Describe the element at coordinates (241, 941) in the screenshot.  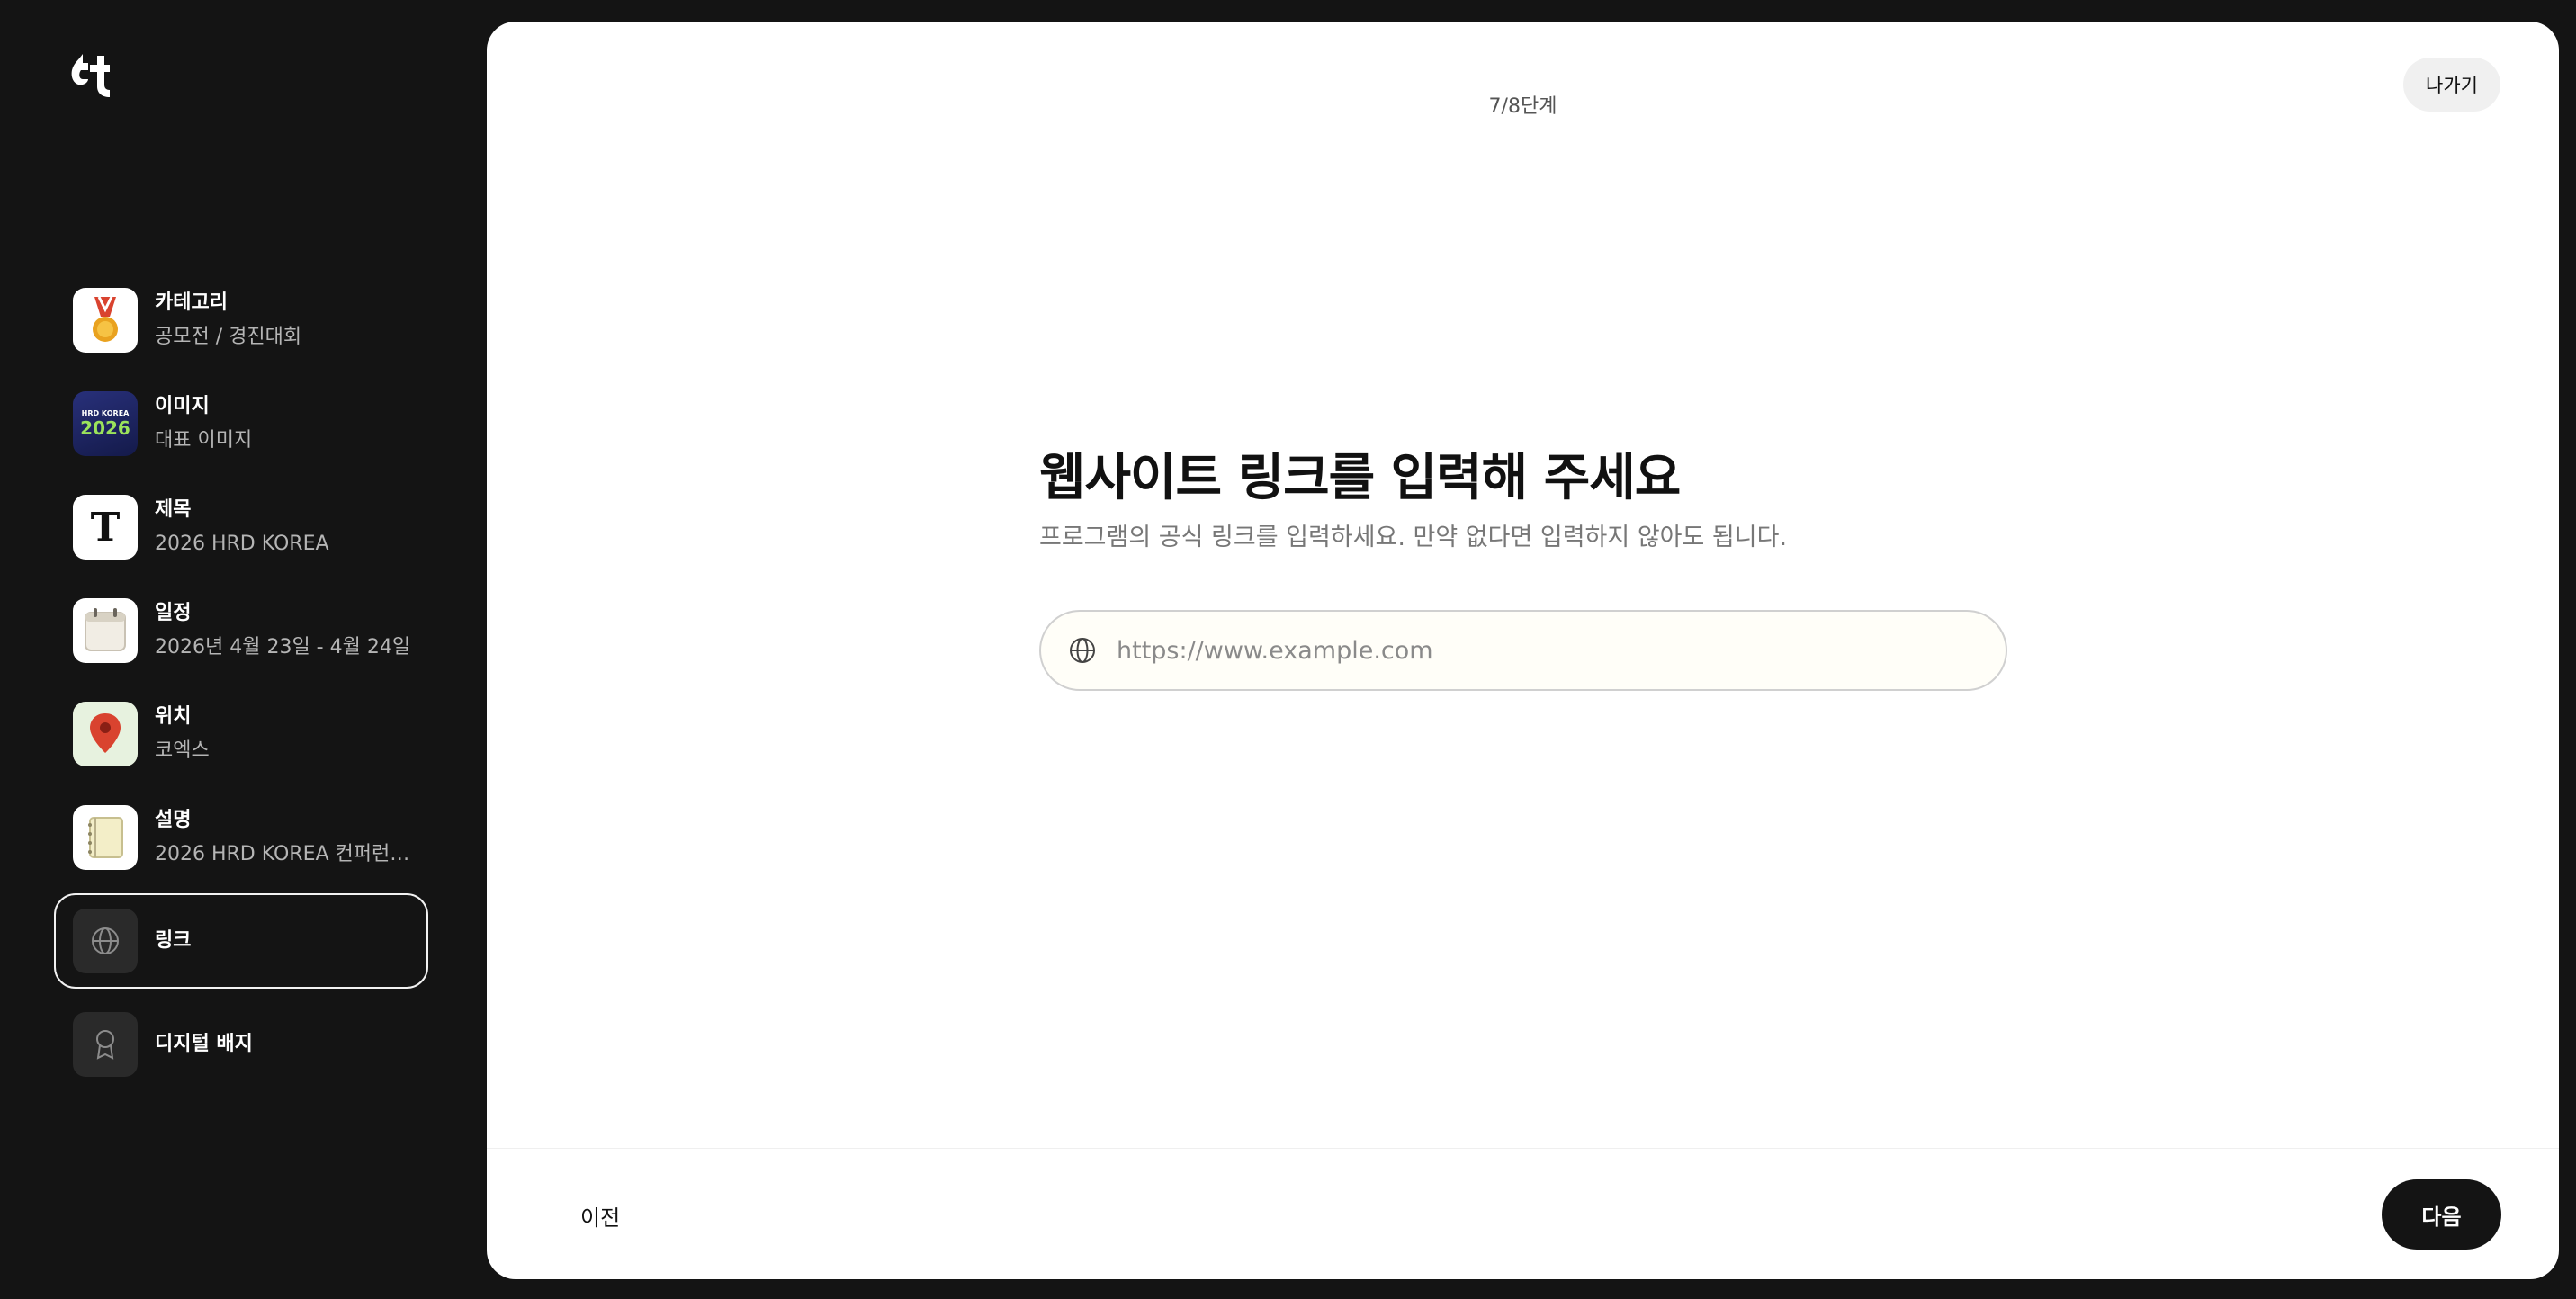
I see `sidebar-item-link: 링크` at that location.